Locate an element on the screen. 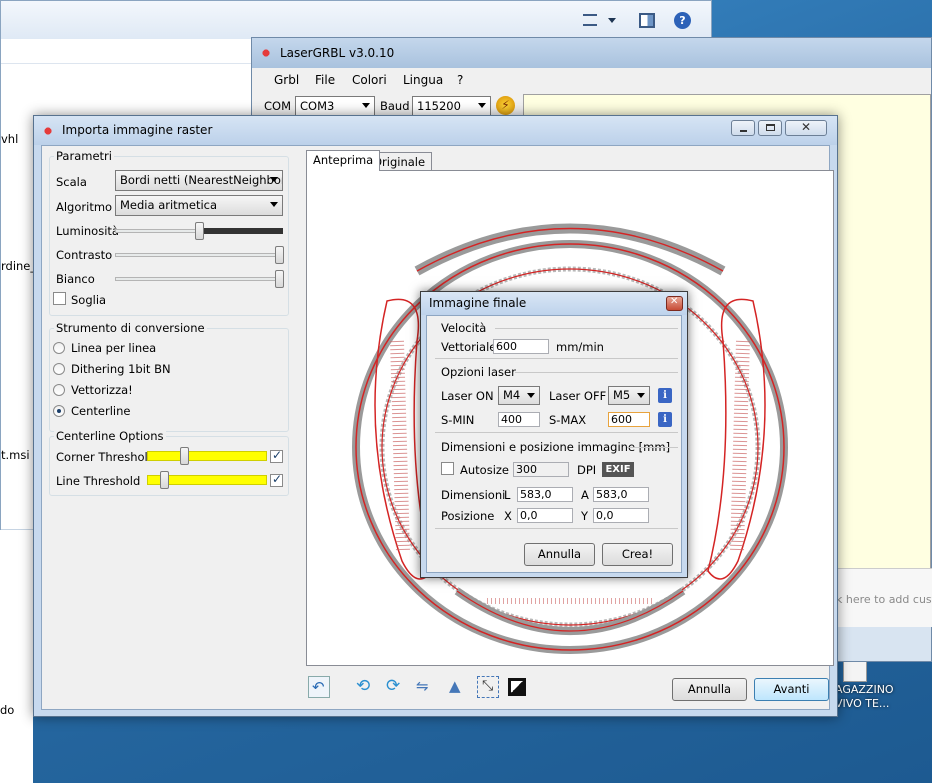 This screenshot has width=932, height=783. smax-input: 600 is located at coordinates (629, 419).